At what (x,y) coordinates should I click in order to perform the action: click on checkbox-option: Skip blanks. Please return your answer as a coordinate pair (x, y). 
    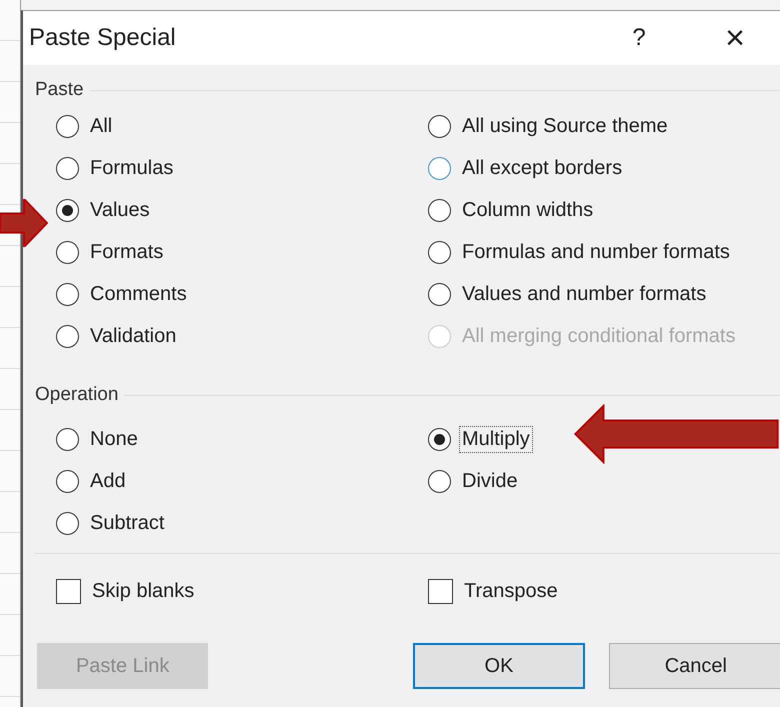
    Looking at the image, I should click on (127, 591).